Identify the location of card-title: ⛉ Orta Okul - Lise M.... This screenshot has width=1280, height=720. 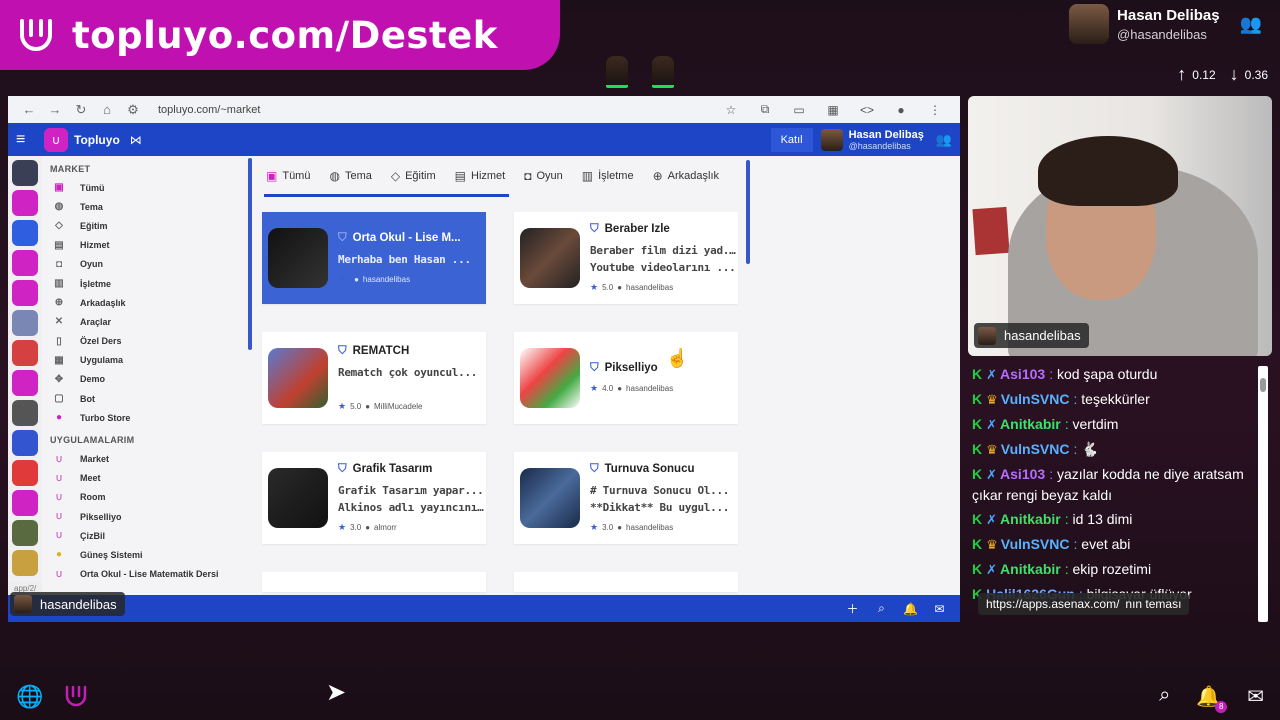
(412, 238).